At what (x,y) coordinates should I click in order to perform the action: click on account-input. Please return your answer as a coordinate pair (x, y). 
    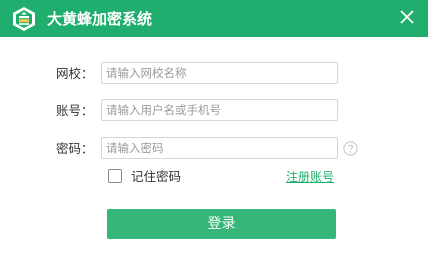
    Looking at the image, I should click on (219, 110).